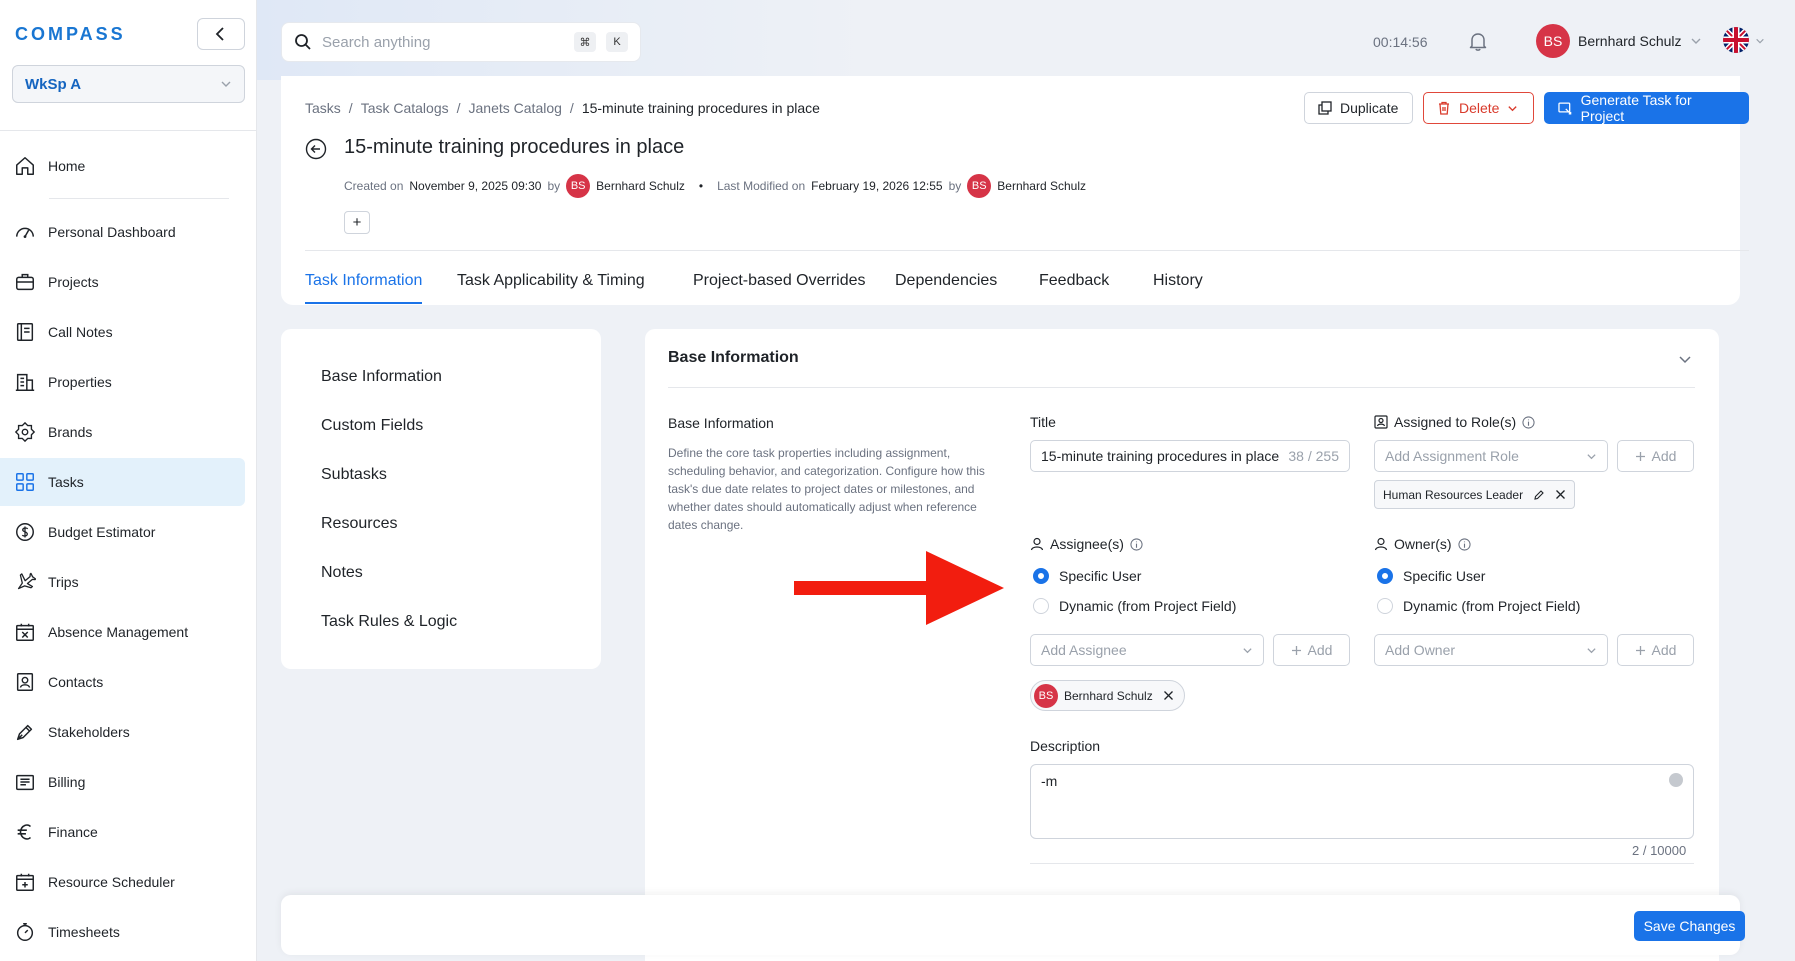 The image size is (1795, 961). Describe the element at coordinates (1478, 108) in the screenshot. I see `delete-button: Delete` at that location.